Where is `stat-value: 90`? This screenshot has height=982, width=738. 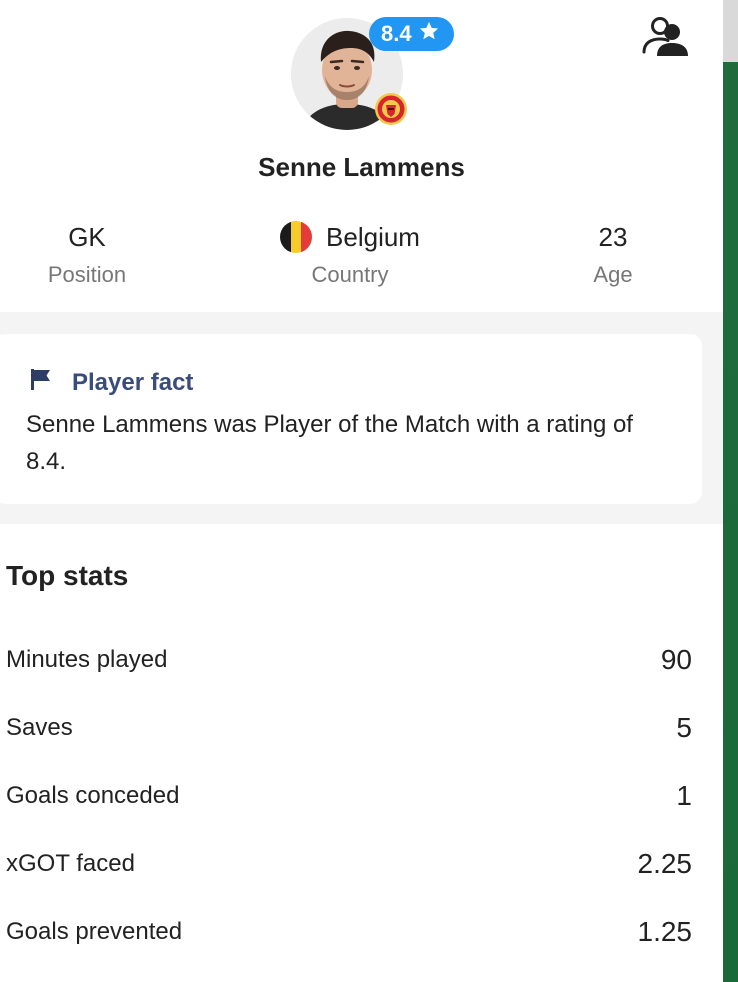 stat-value: 90 is located at coordinates (676, 659).